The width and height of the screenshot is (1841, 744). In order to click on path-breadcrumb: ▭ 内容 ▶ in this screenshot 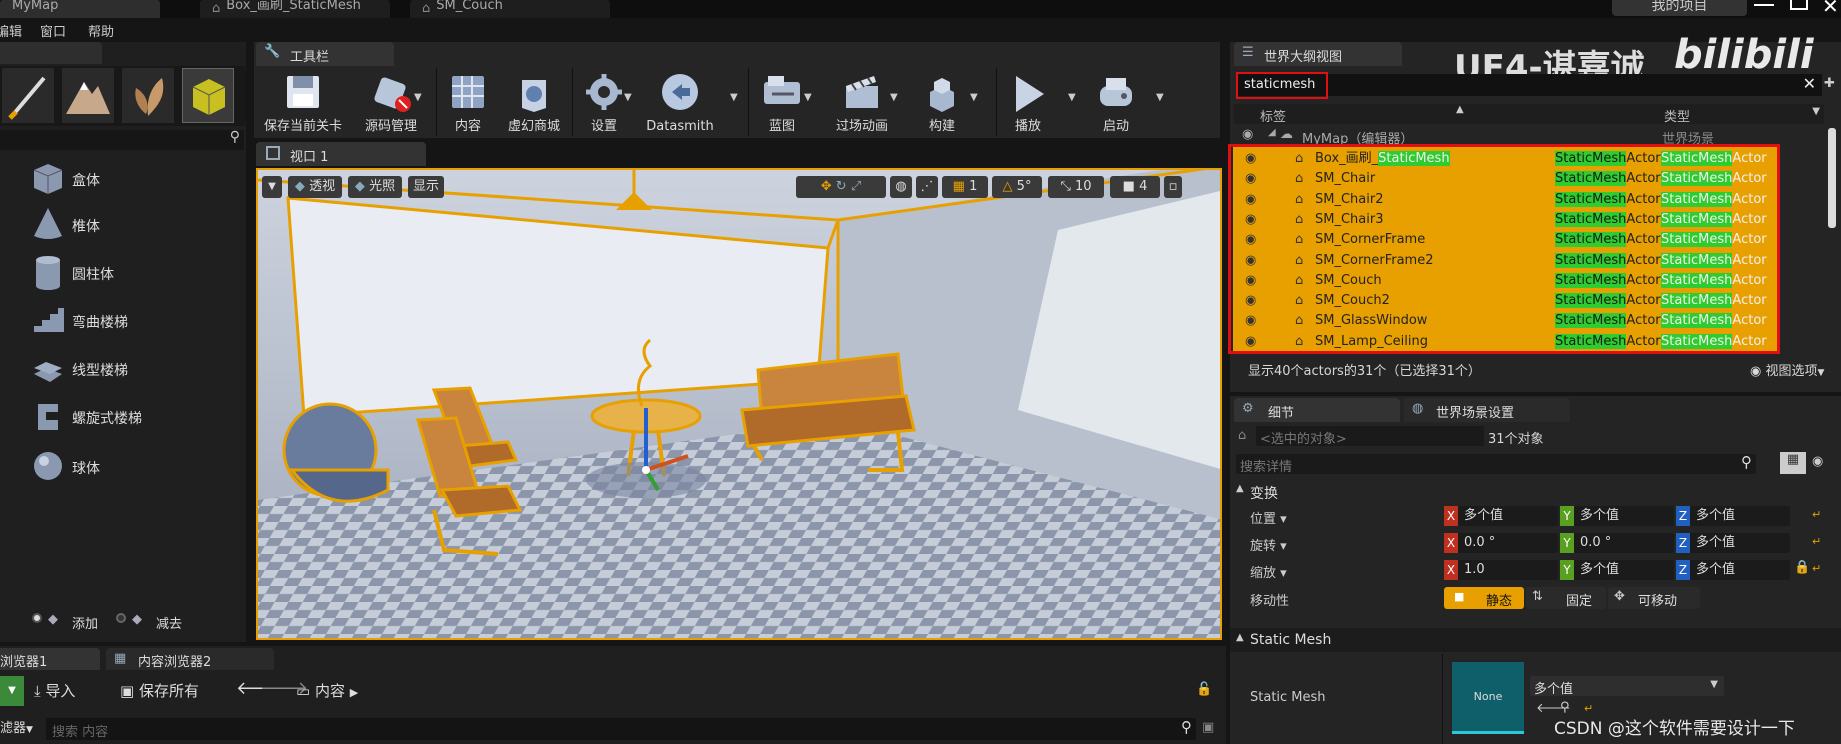, I will do `click(346, 691)`.